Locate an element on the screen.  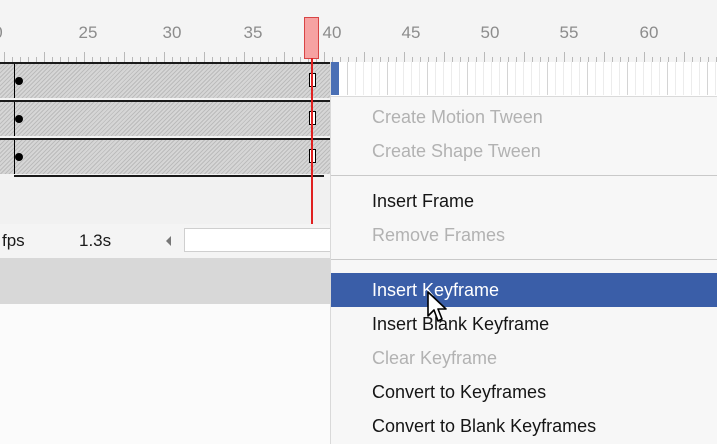
layers-bottom-border is located at coordinates (169, 176).